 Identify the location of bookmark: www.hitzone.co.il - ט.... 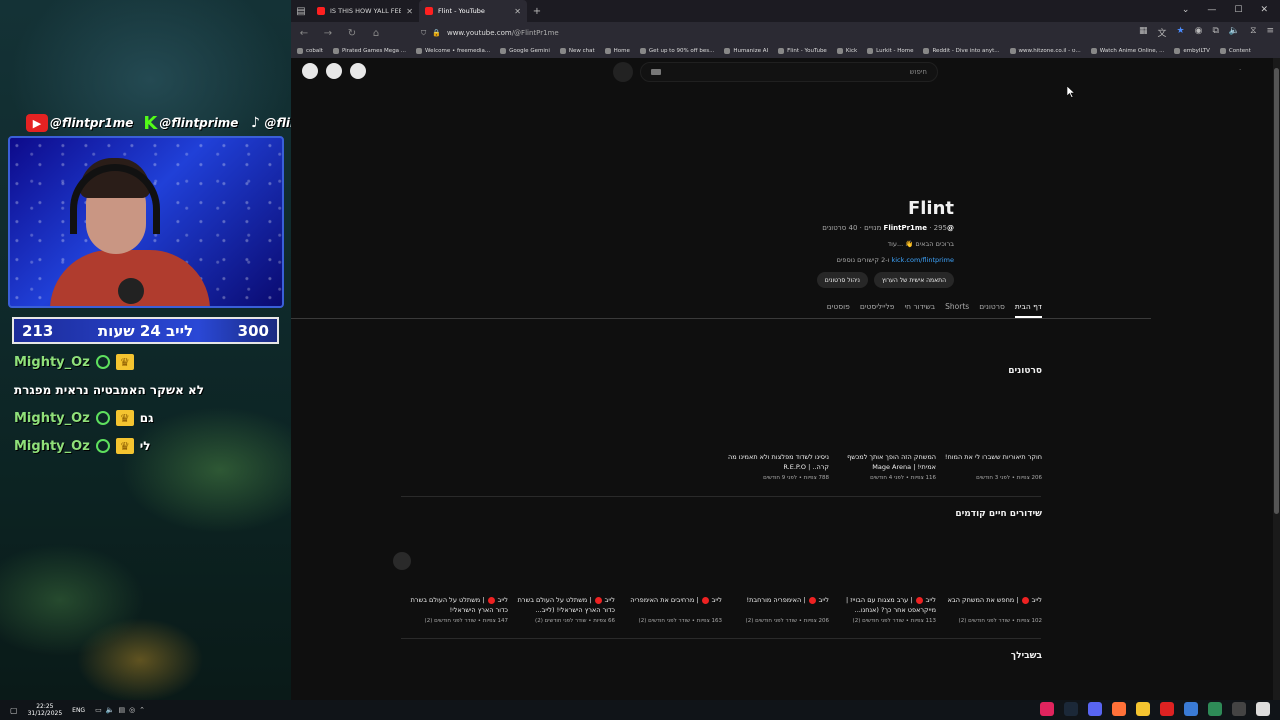
(1045, 51).